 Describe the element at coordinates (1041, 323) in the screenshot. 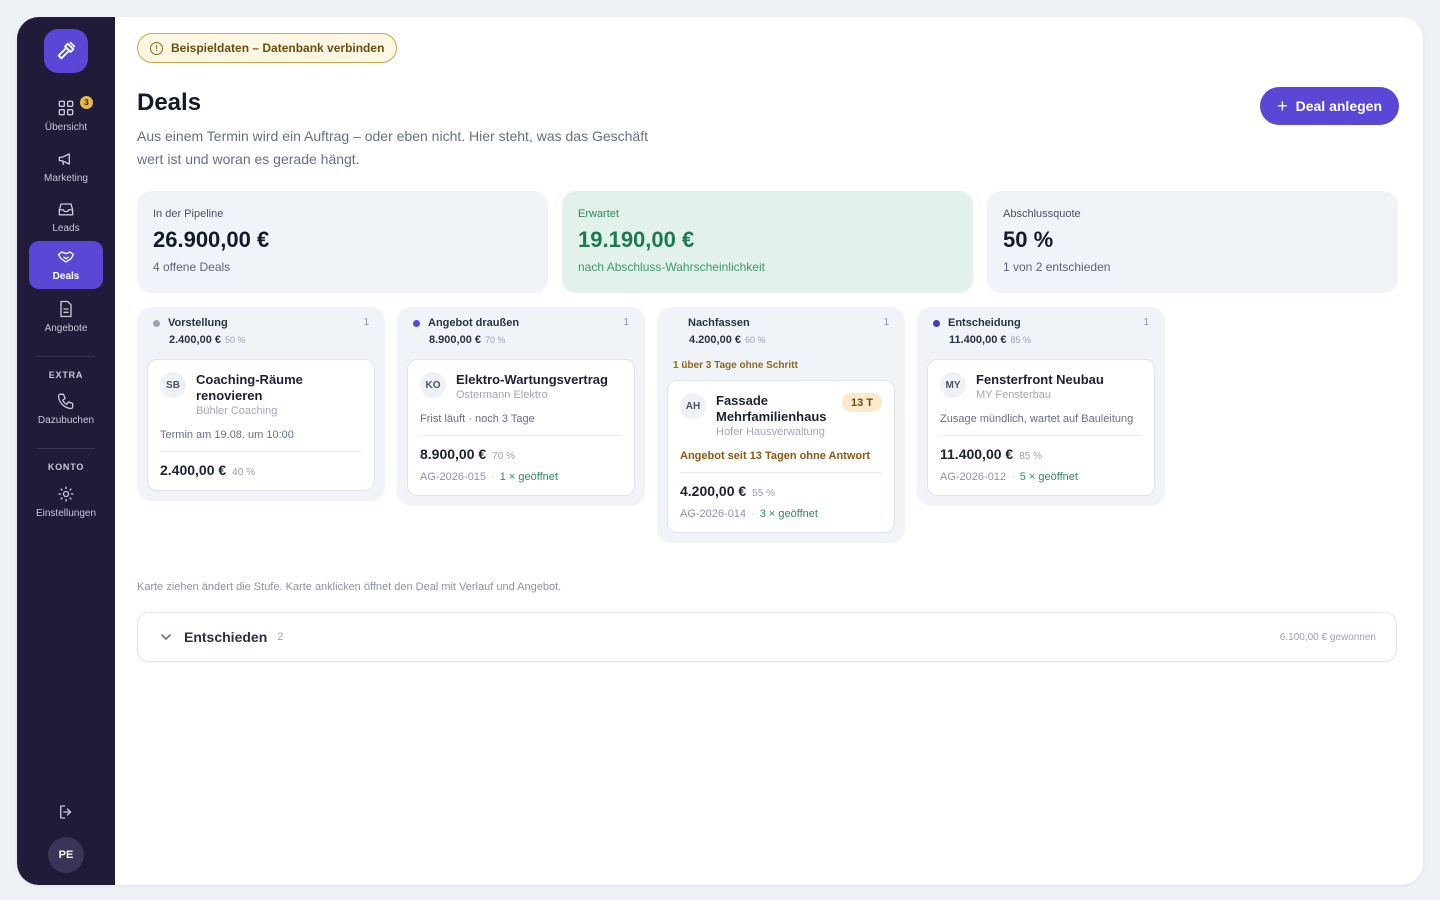

I see `column-header: Entscheidung 1` at that location.